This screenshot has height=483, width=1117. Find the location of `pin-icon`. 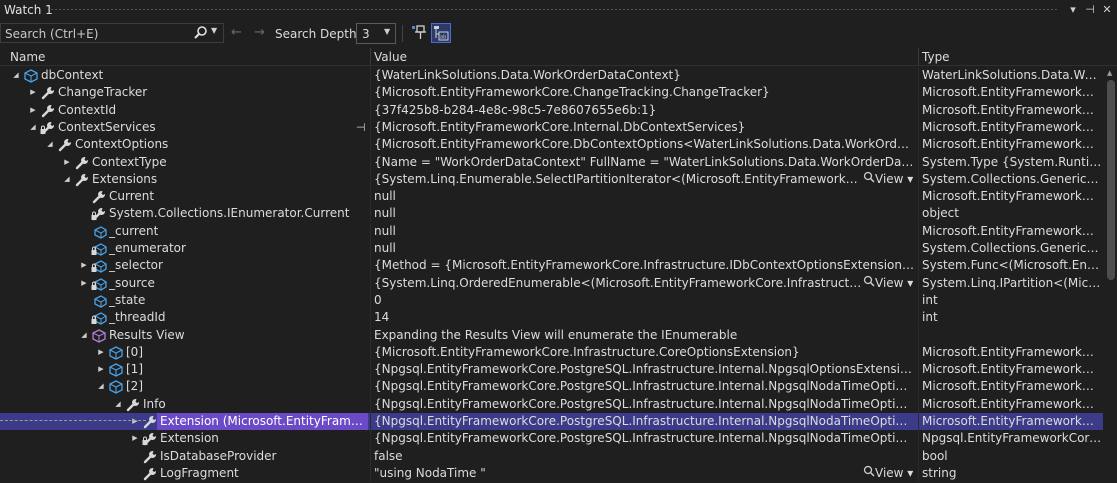

pin-icon is located at coordinates (420, 33).